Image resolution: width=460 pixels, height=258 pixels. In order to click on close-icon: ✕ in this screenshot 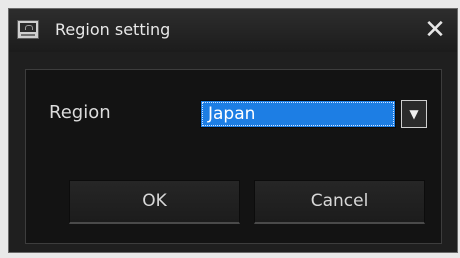, I will do `click(435, 30)`.